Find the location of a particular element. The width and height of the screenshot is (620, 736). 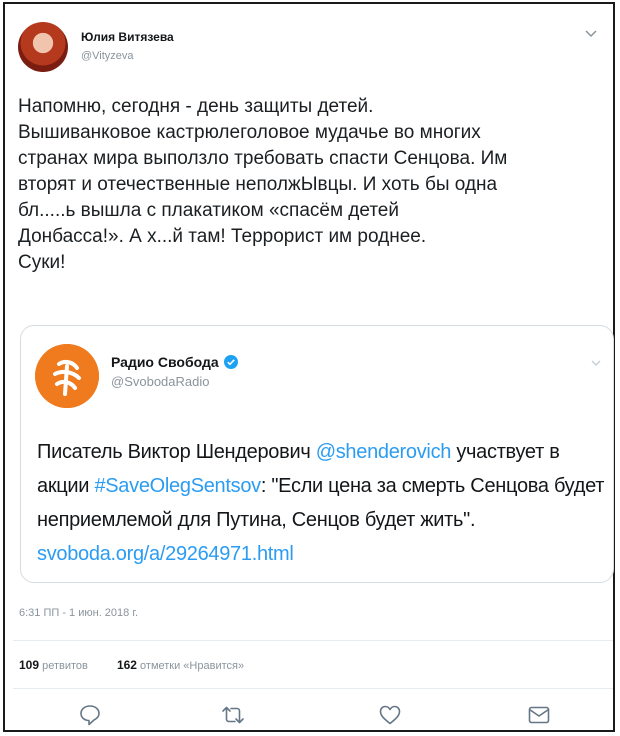

retweets-count: 109 is located at coordinates (29, 665).